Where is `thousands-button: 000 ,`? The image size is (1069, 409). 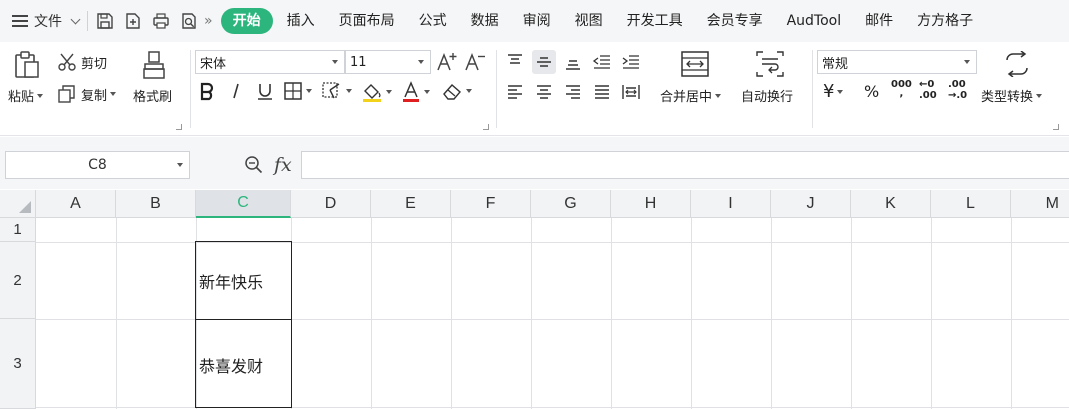 thousands-button: 000 , is located at coordinates (901, 89).